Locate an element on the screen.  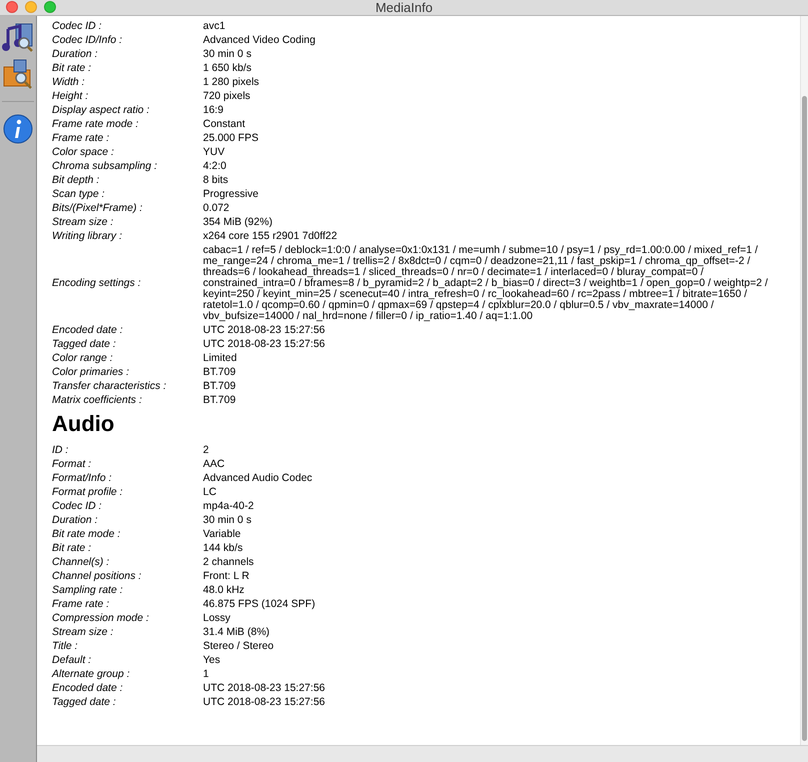
field-label: Alternate group : is located at coordinates (91, 674).